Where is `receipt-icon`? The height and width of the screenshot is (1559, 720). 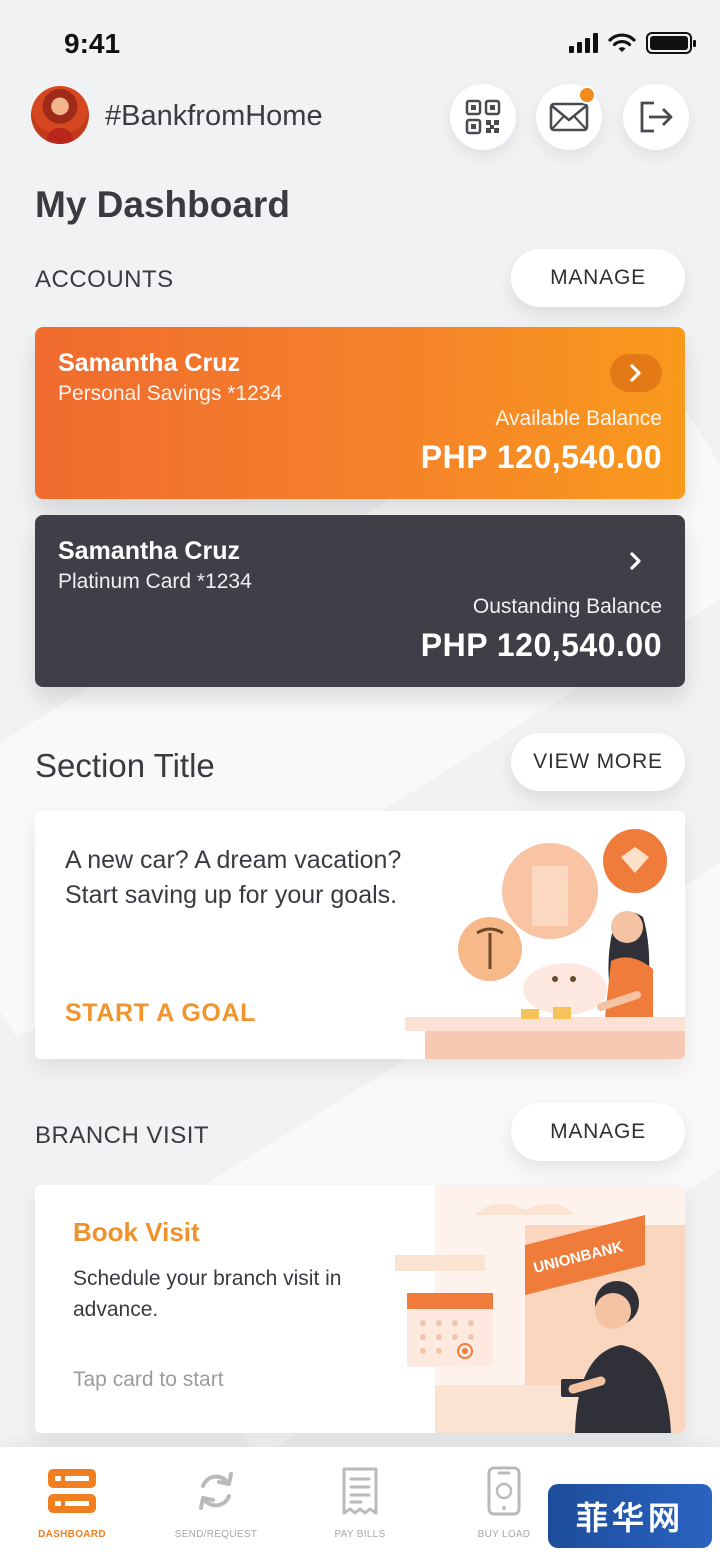
receipt-icon is located at coordinates (360, 1491).